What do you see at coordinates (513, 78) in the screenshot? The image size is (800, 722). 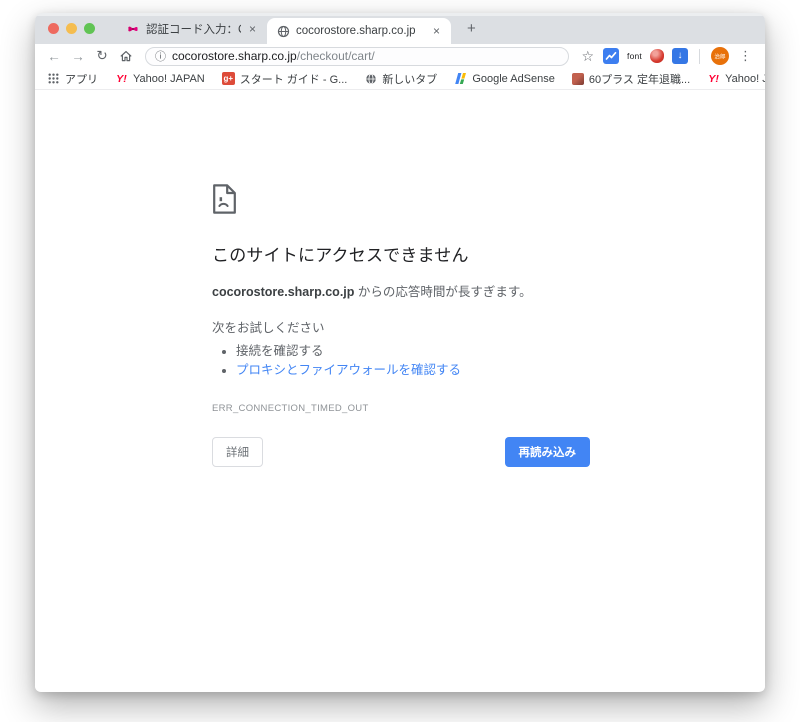 I see `bookmark-label: Google AdSense` at bounding box center [513, 78].